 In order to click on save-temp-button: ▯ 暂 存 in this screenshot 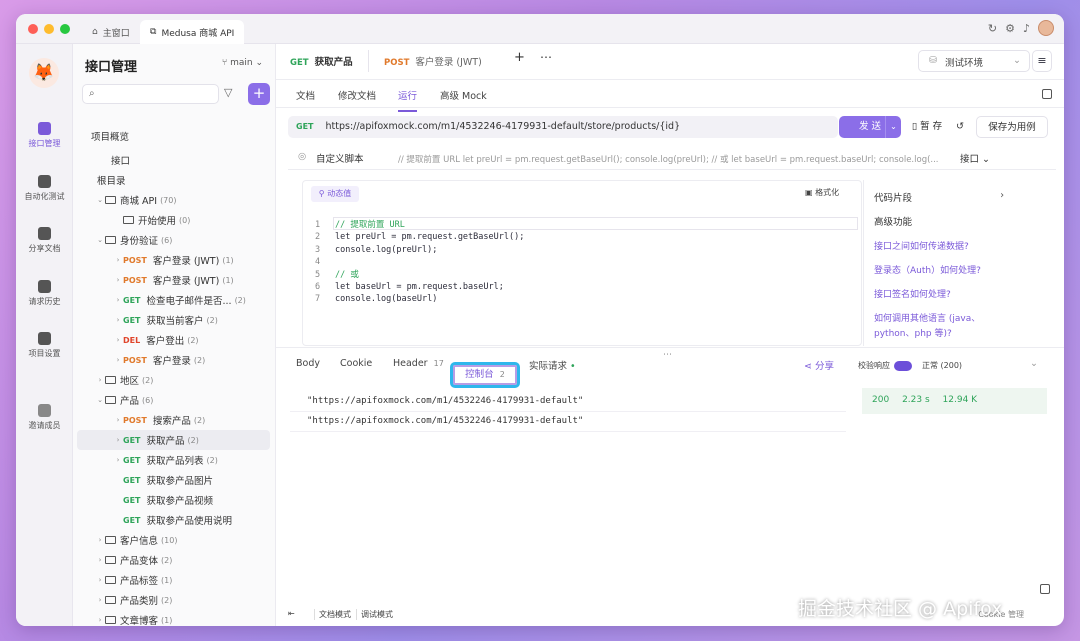, I will do `click(927, 127)`.